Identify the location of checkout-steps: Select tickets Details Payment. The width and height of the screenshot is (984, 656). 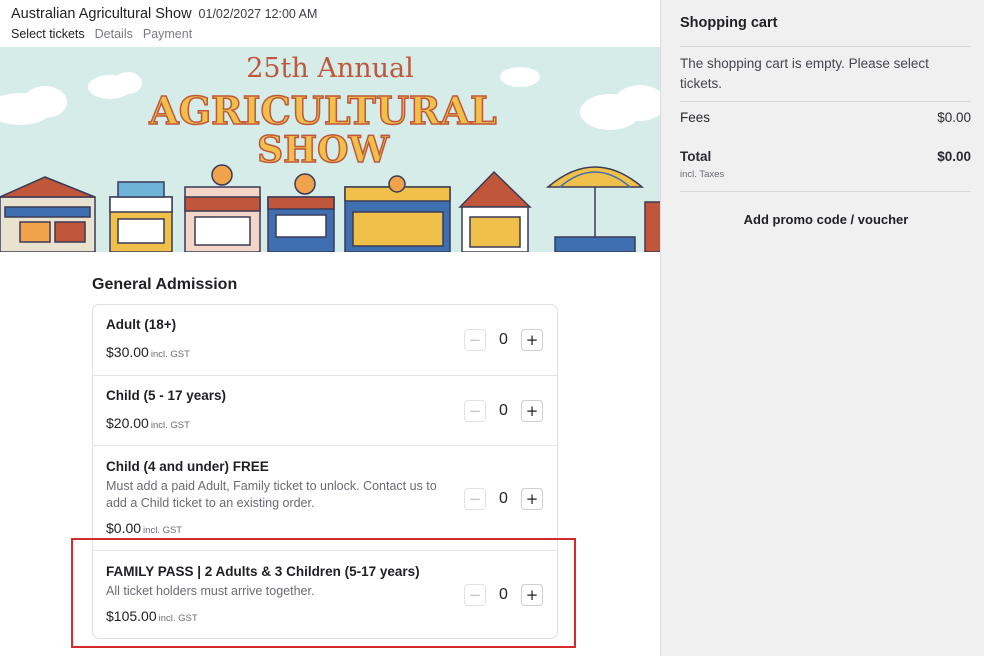
(164, 34).